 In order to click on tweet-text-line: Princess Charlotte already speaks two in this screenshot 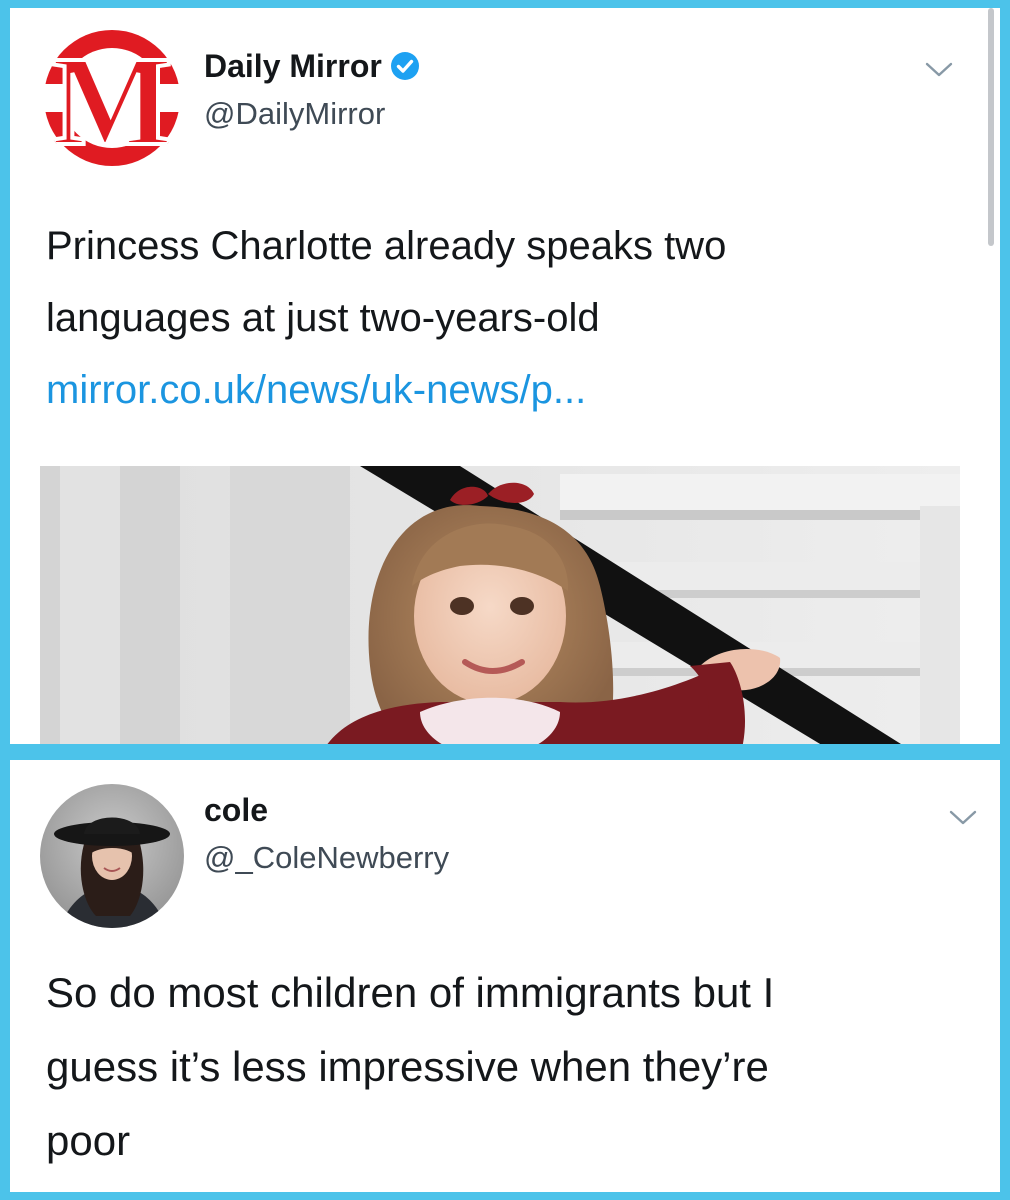, I will do `click(386, 246)`.